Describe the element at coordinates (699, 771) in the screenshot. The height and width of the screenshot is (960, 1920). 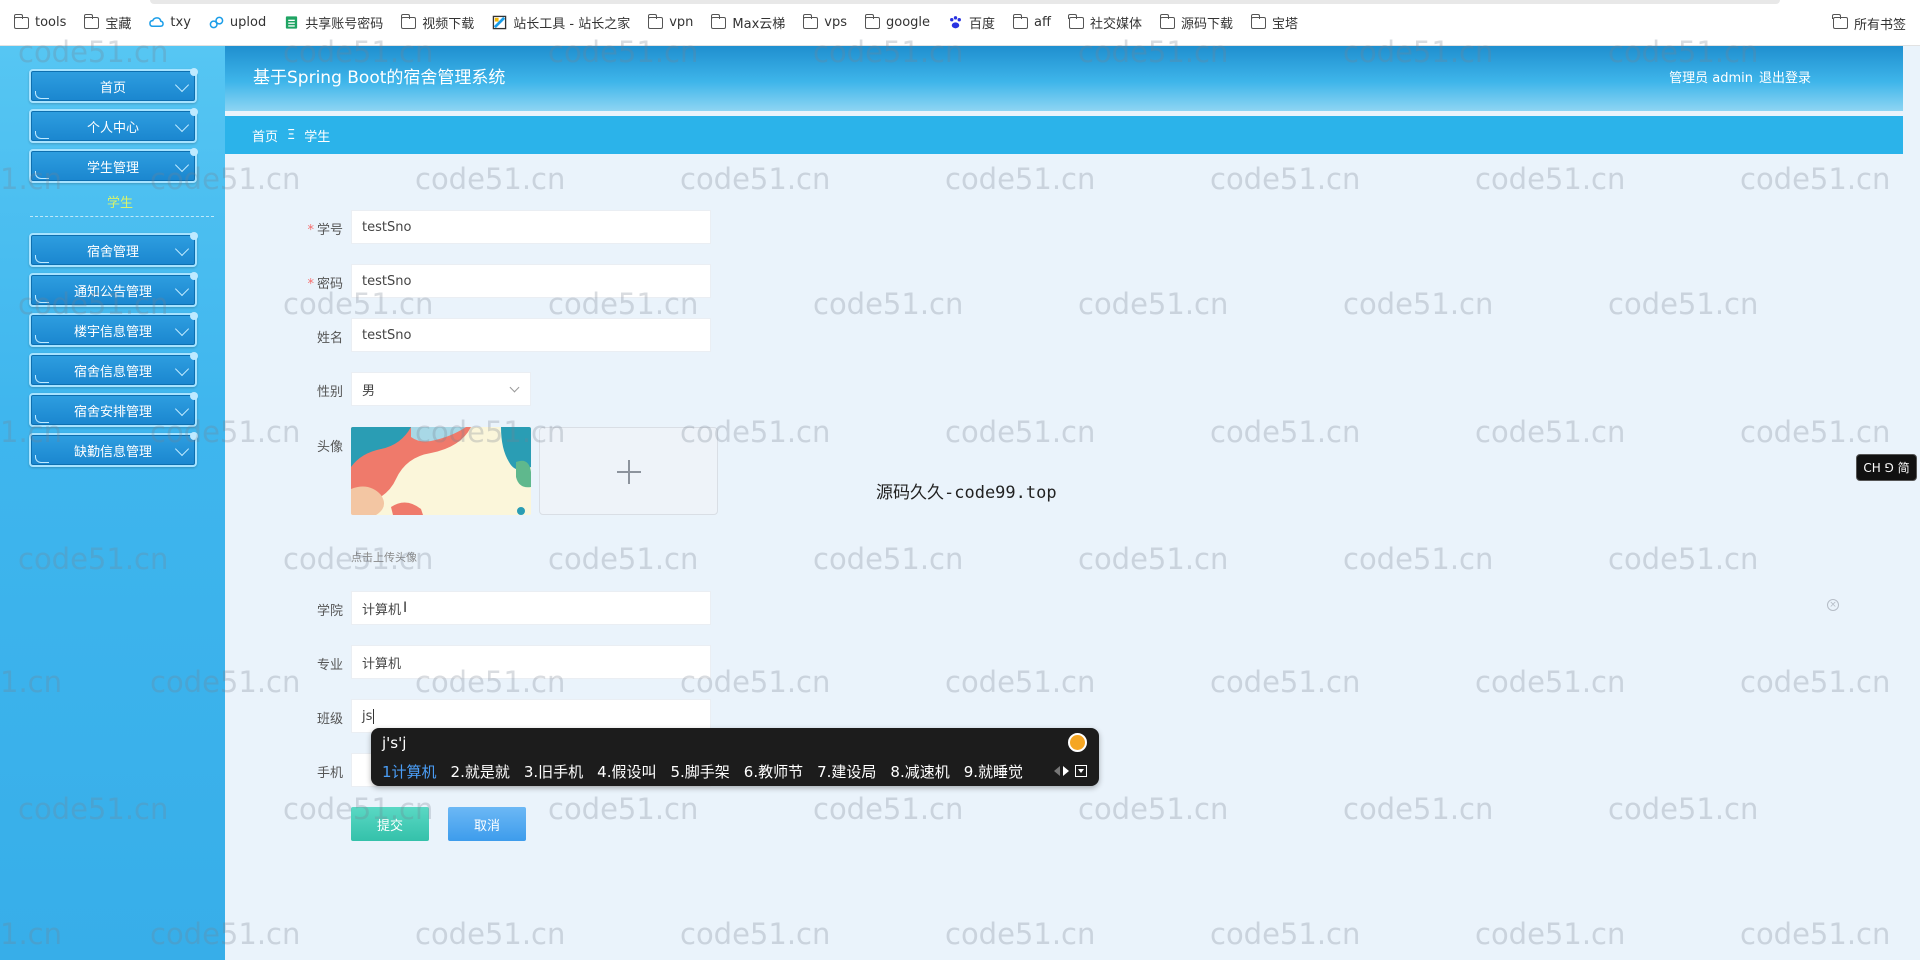
I see `ime-candidate: 5.脚手架` at that location.